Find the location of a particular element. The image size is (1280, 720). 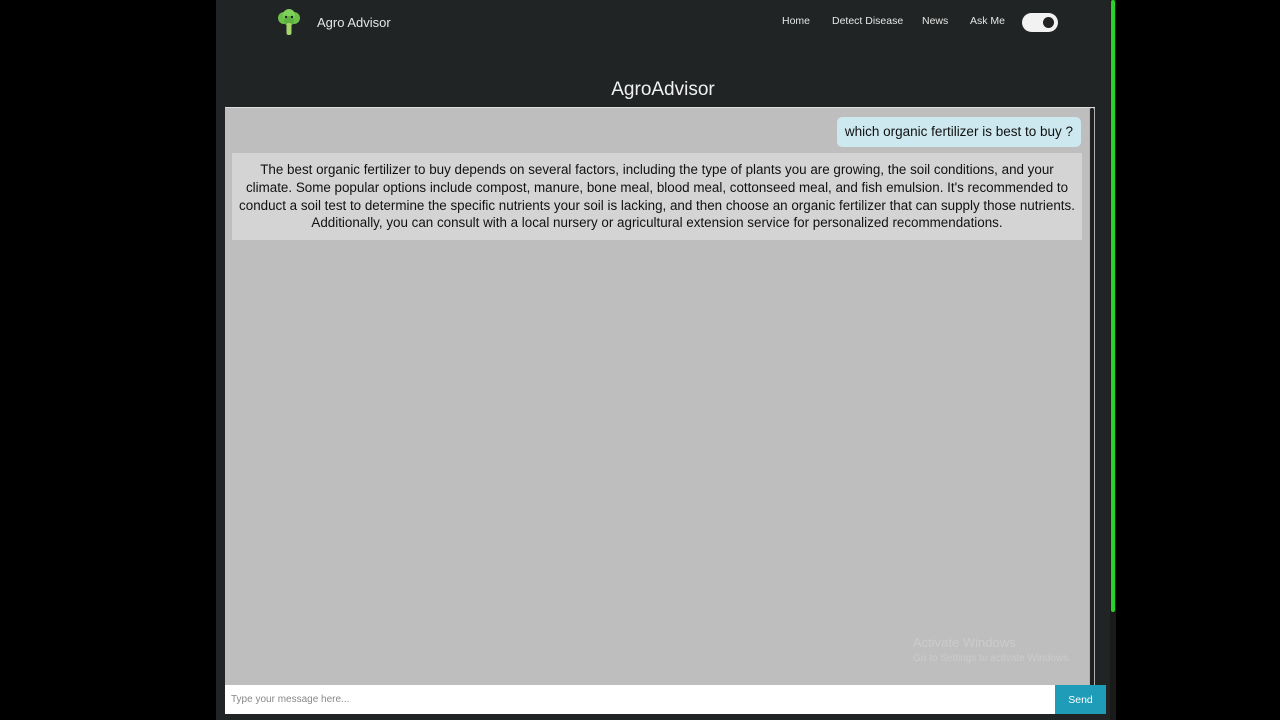

send-button: Send is located at coordinates (1080, 699).